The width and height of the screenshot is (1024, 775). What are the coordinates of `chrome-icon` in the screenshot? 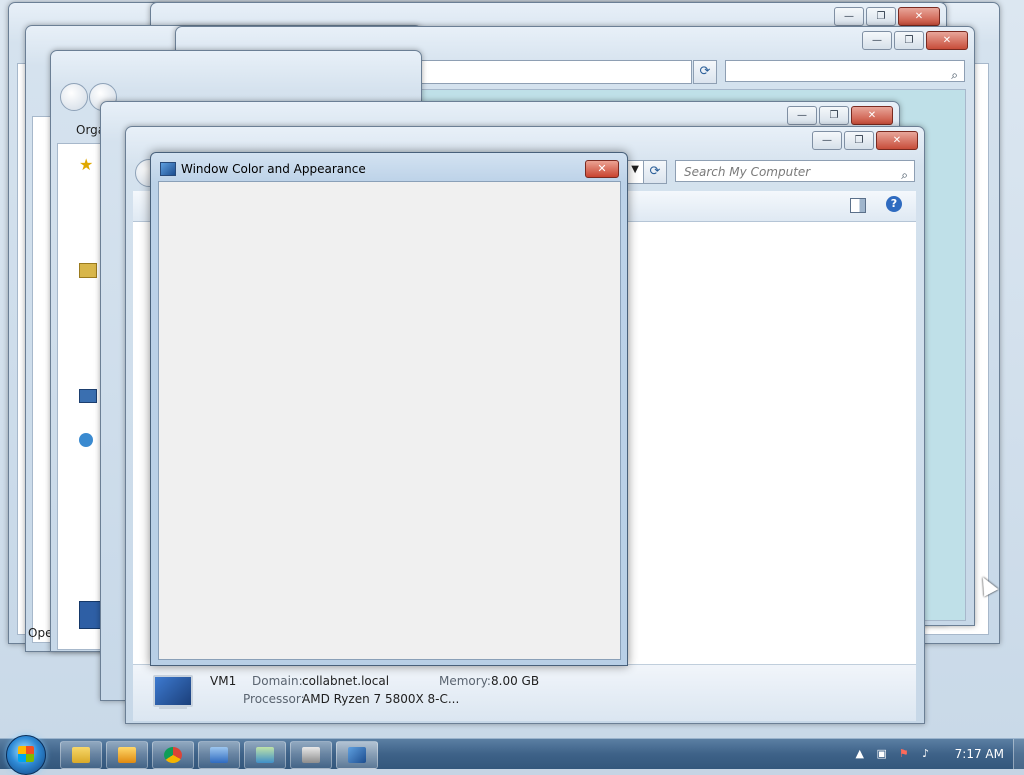 It's located at (173, 755).